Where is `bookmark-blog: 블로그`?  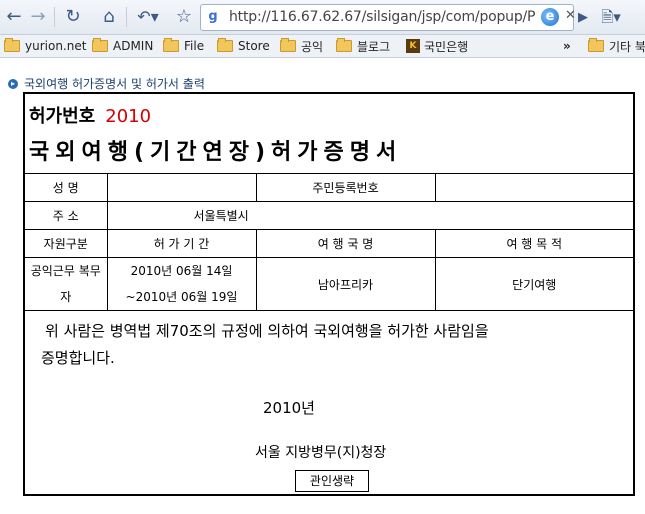 bookmark-blog: 블로그 is located at coordinates (363, 46).